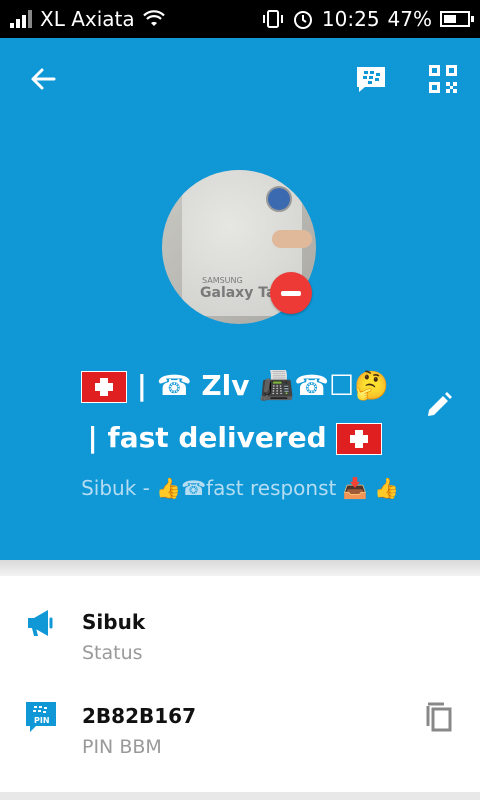 The image size is (480, 800). What do you see at coordinates (240, 623) in the screenshot?
I see `list-item-status: Sibuk Status` at bounding box center [240, 623].